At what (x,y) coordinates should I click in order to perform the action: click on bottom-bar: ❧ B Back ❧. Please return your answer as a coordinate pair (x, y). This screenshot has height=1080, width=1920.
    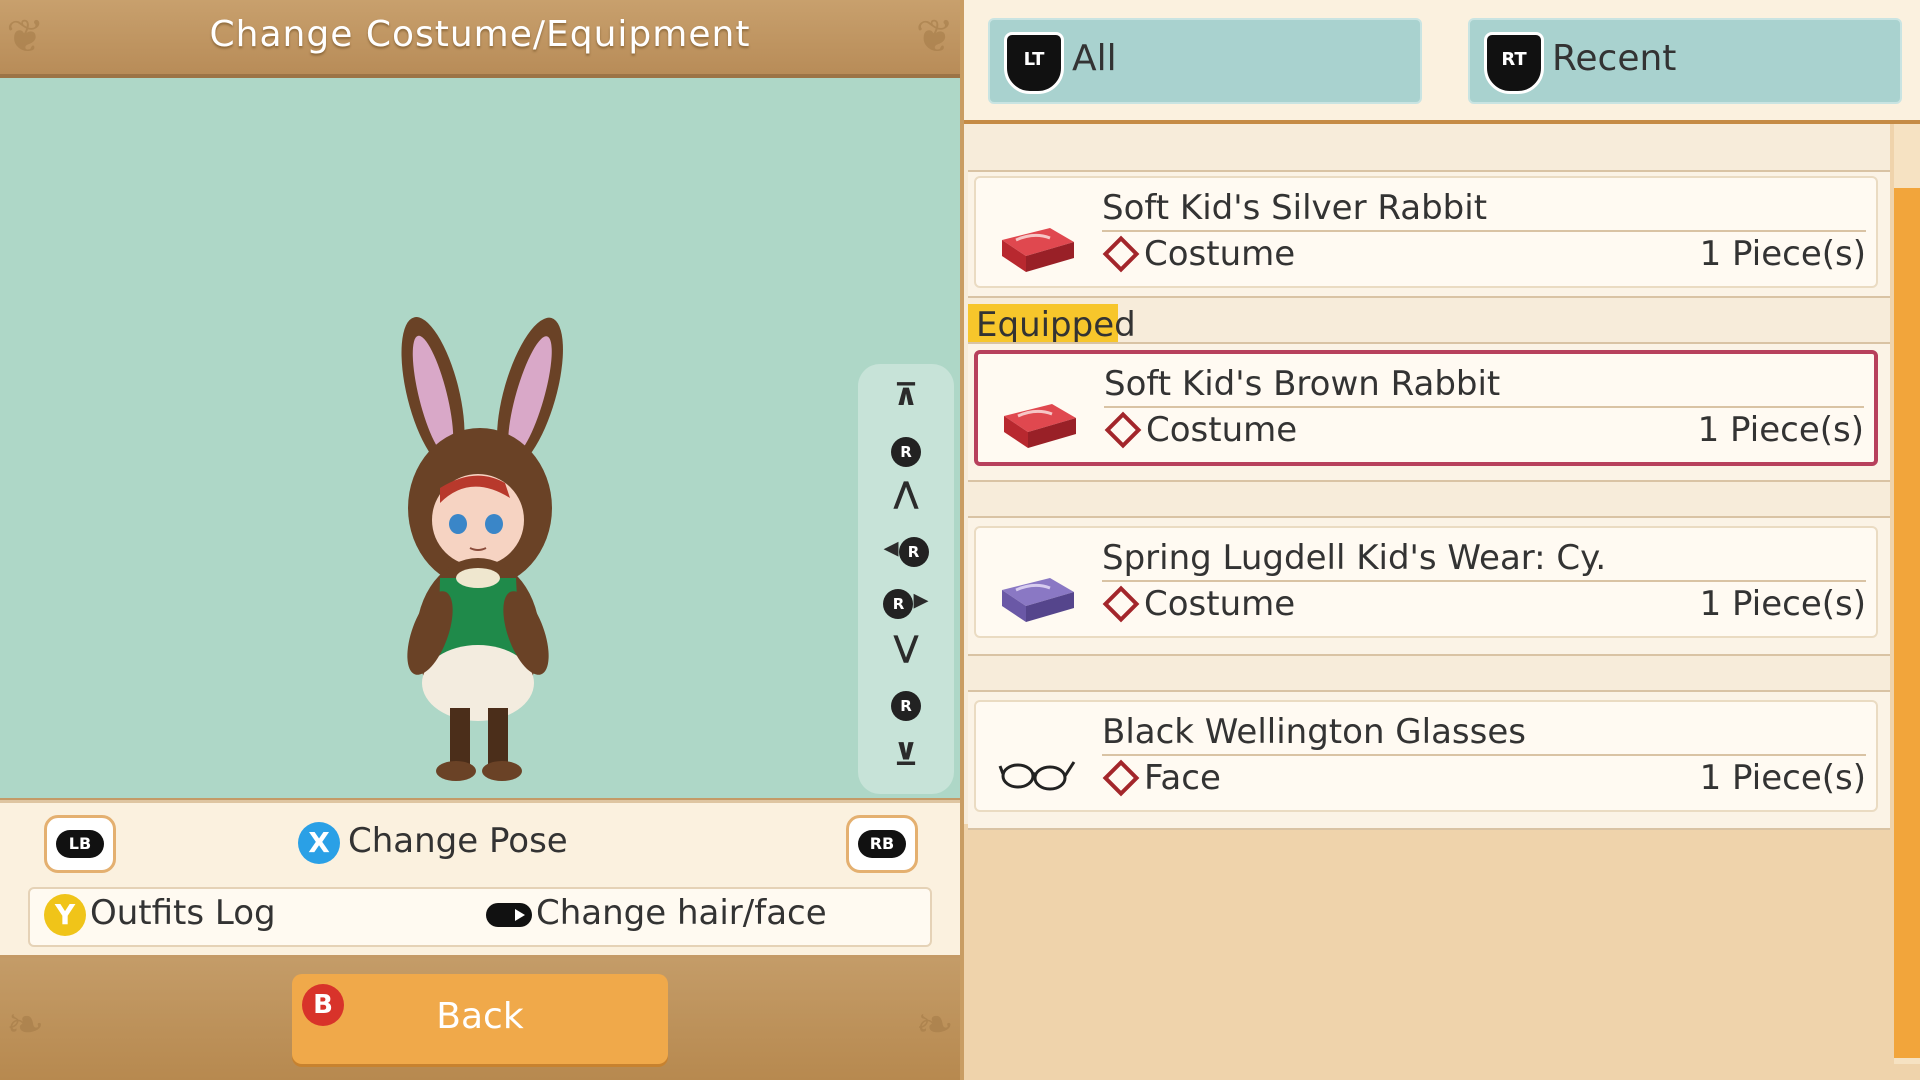
    Looking at the image, I should click on (480, 1019).